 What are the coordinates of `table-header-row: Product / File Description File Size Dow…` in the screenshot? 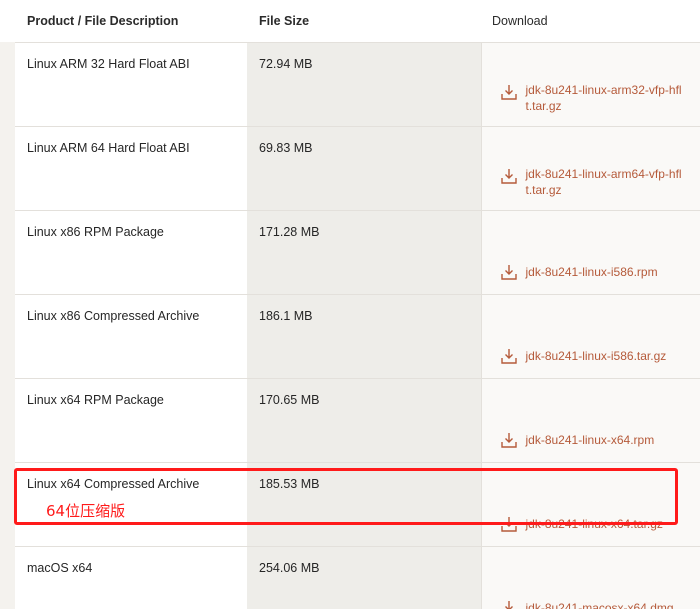 It's located at (357, 21).